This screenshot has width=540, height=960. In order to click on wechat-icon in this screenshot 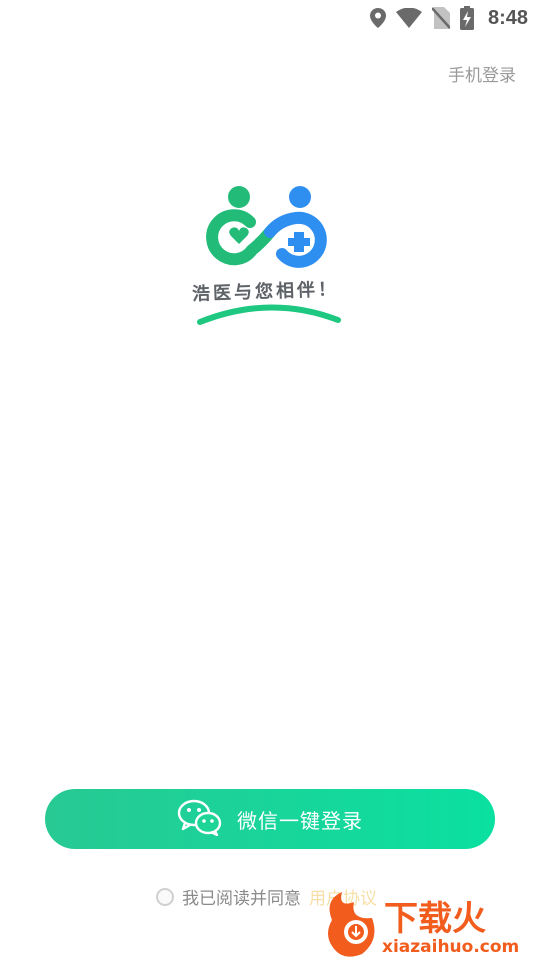, I will do `click(200, 819)`.